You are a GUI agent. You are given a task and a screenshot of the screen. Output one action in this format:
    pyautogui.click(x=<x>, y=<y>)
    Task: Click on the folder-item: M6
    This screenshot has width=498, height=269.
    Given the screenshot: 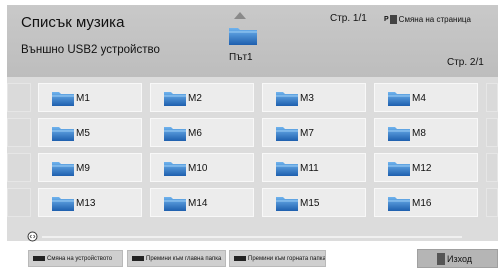 What is the action you would take?
    pyautogui.click(x=202, y=132)
    